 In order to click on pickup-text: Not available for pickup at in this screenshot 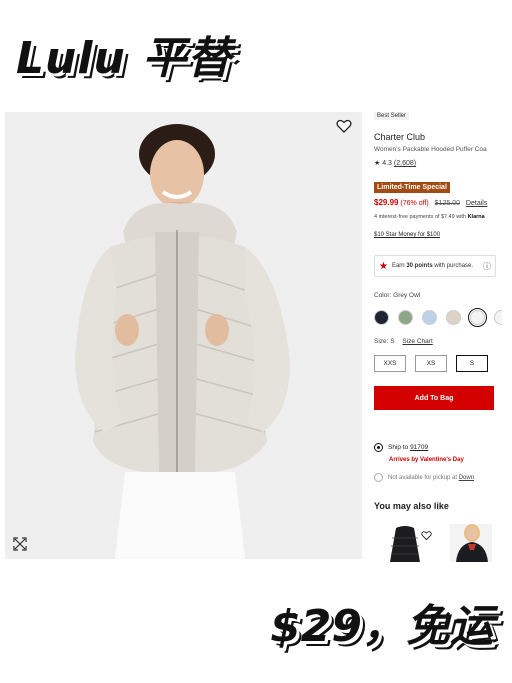, I will do `click(423, 478)`.